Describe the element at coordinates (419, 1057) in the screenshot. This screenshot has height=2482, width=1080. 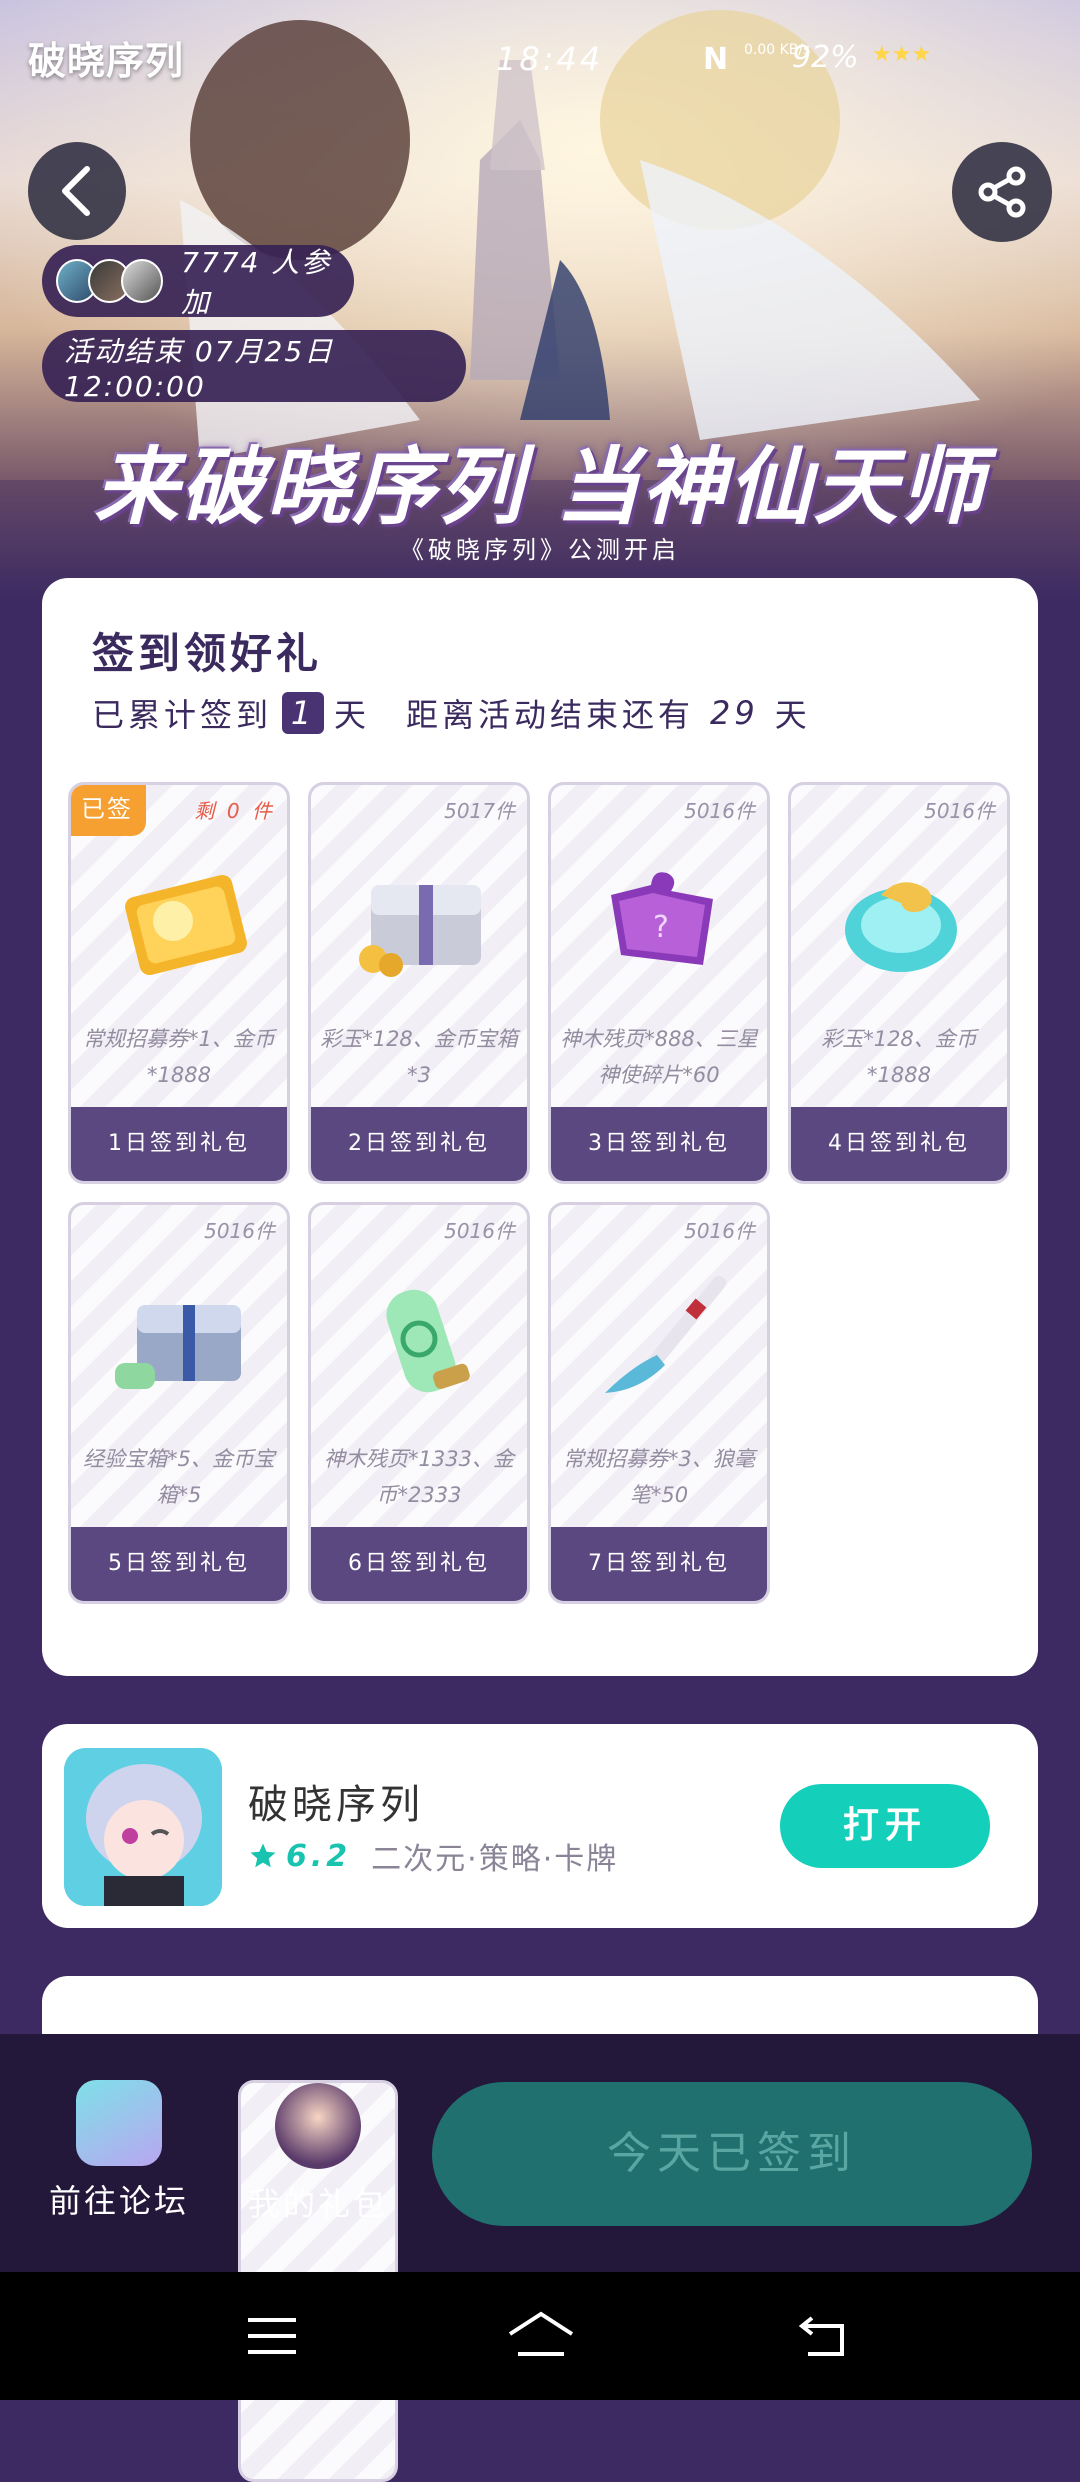
I see `gift-desc: 彩玉*128、金币宝箱*3` at that location.